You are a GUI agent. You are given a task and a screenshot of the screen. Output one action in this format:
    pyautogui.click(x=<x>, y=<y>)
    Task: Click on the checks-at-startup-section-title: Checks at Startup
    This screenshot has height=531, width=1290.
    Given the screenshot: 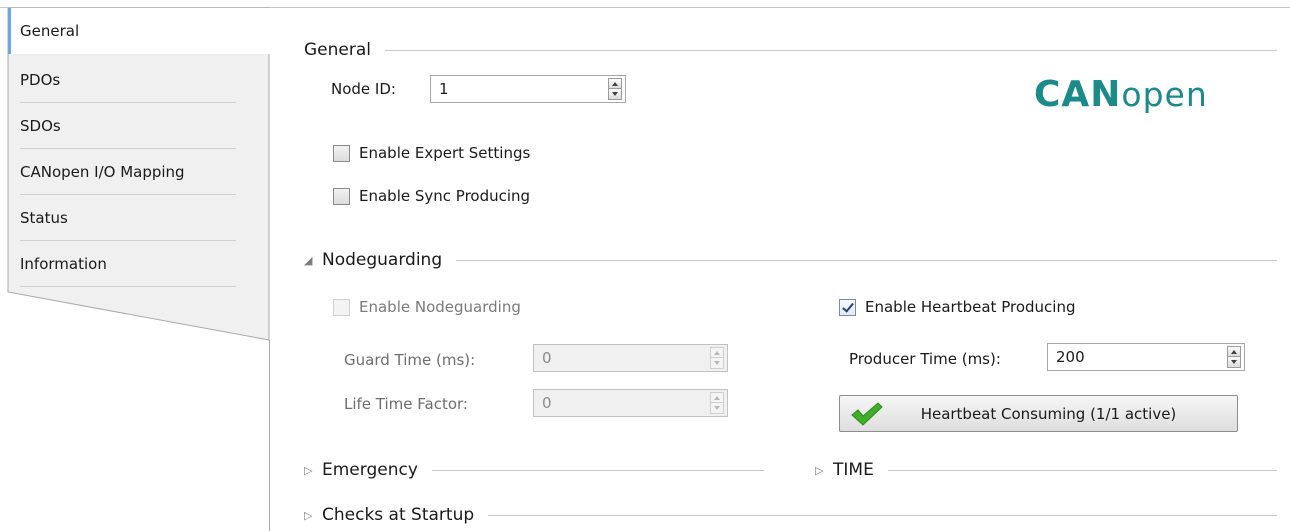 What is the action you would take?
    pyautogui.click(x=398, y=515)
    